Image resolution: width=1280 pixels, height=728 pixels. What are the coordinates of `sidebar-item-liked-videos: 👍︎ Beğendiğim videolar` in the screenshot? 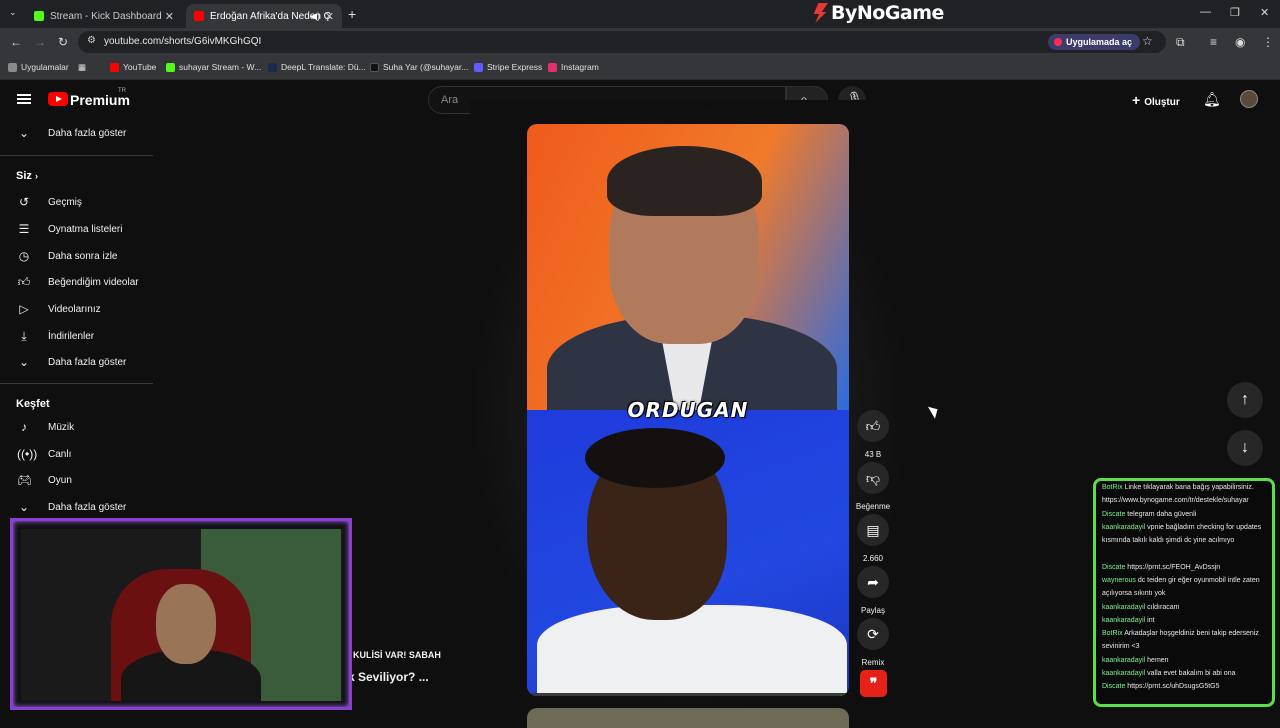 It's located at (77, 282).